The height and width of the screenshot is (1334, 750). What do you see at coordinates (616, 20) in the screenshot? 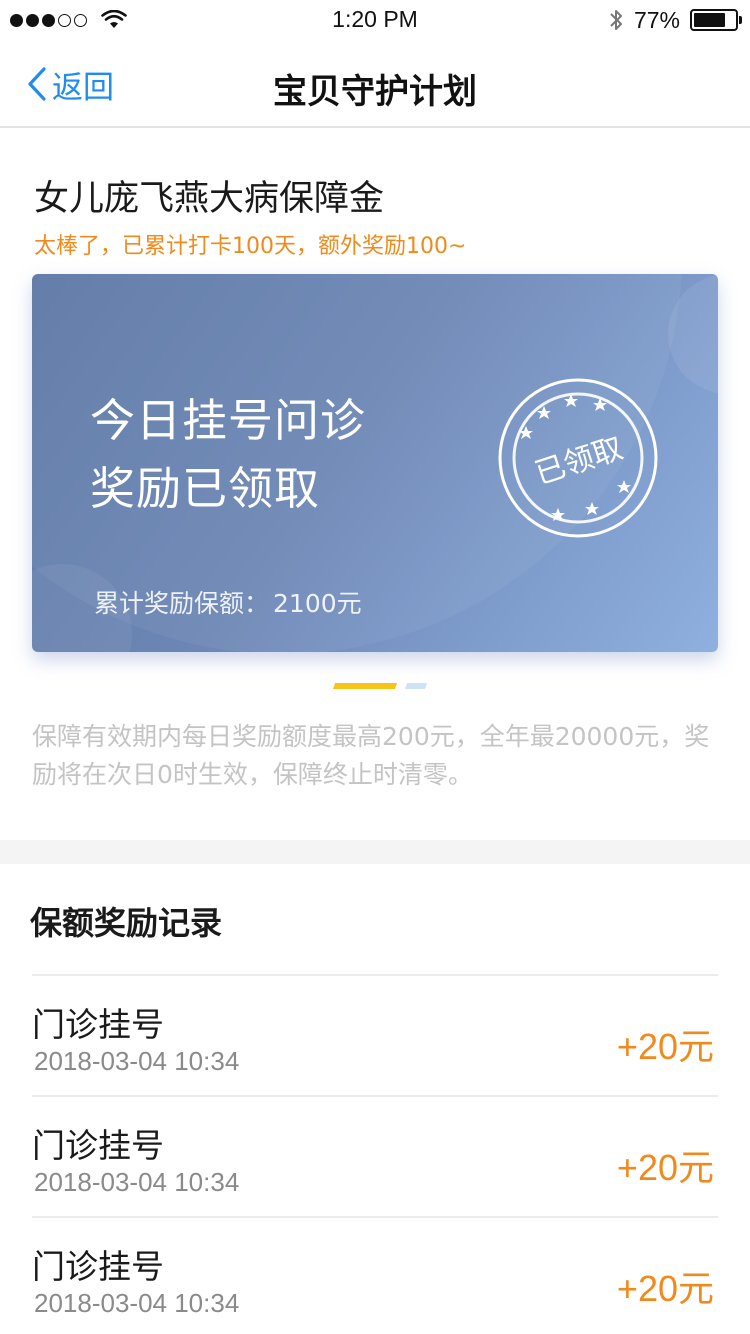
I see `bluetooth-icon` at bounding box center [616, 20].